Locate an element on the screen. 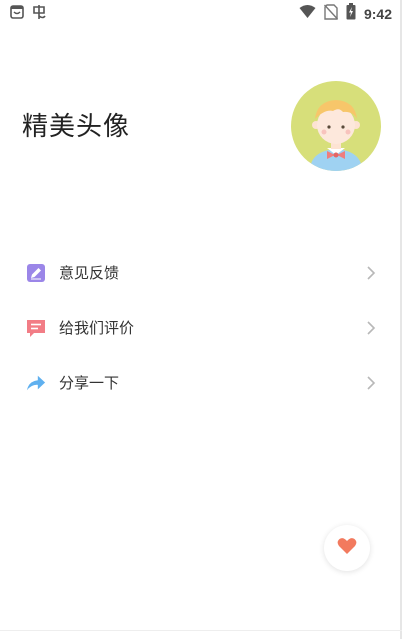  page-title: 精美头像 is located at coordinates (76, 127).